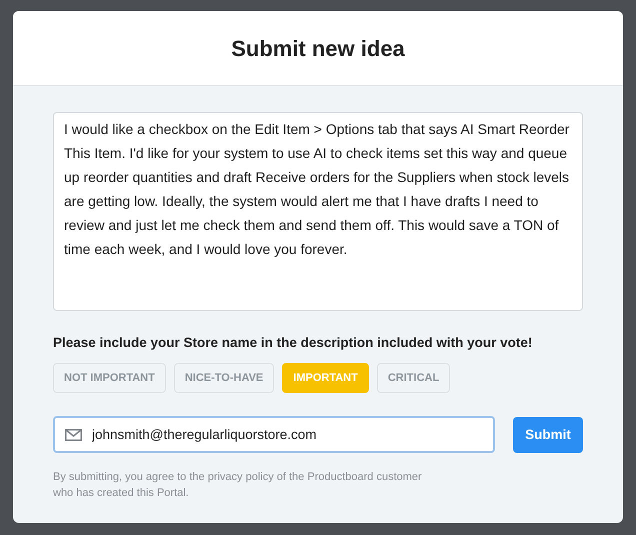  I want to click on disclaimer-text: By submitting, you agree to the privacy policy of the Productboard customer who has created this Portal., so click(238, 486).